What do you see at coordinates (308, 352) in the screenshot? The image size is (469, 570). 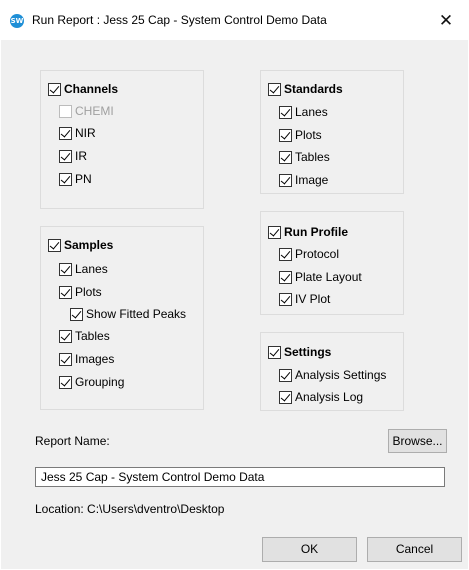 I see `settings-label: Settings` at bounding box center [308, 352].